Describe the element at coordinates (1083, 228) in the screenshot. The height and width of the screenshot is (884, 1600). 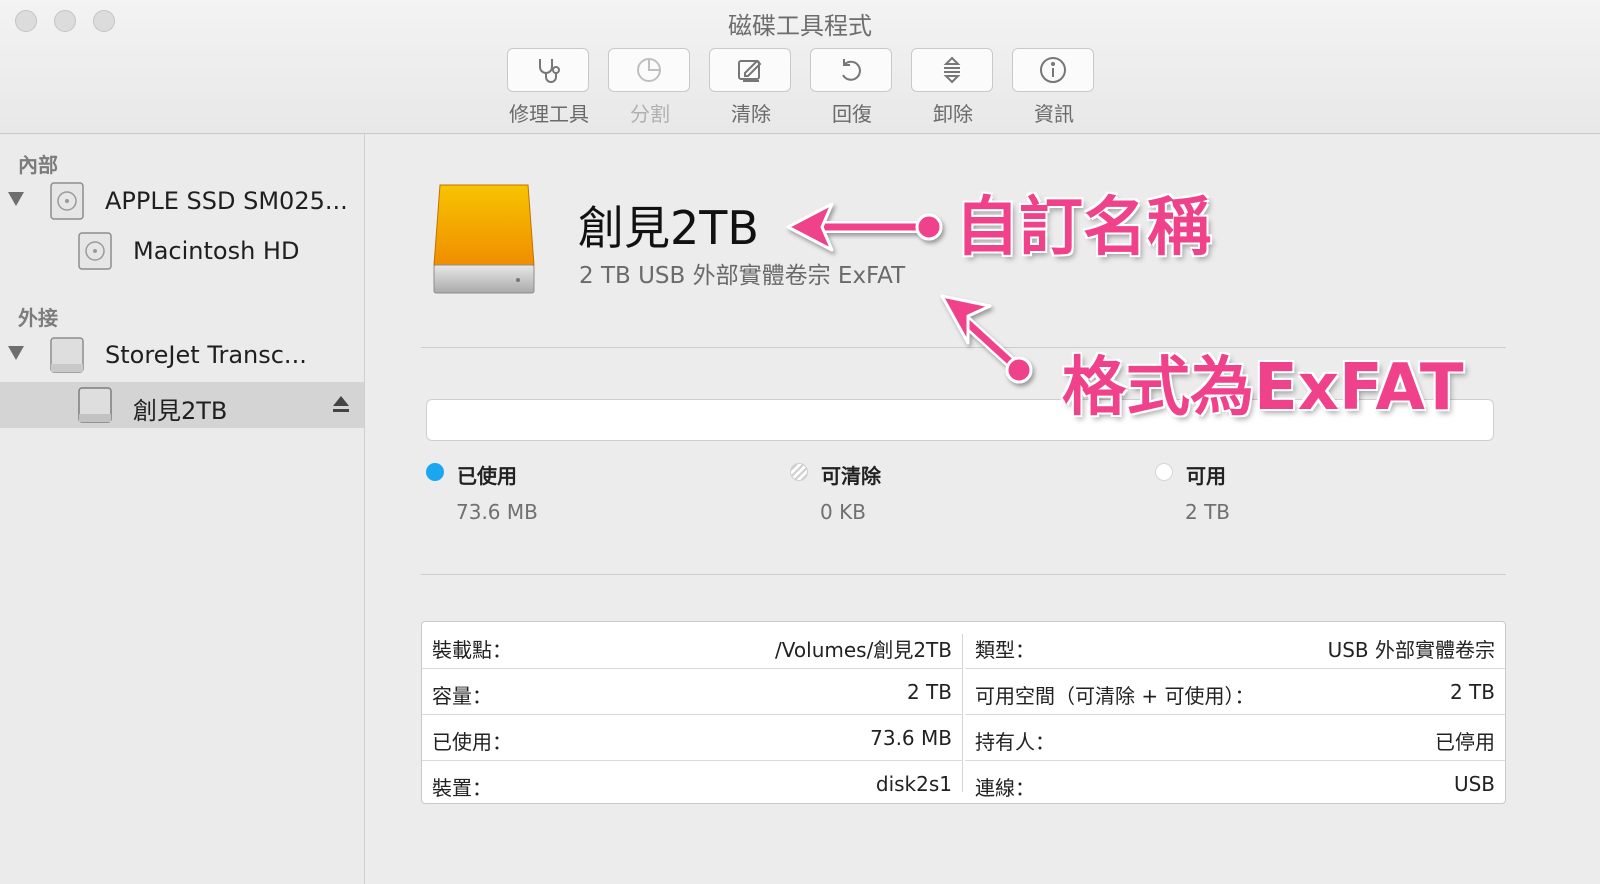
I see `annotation-custom-name: 自訂名稱` at that location.